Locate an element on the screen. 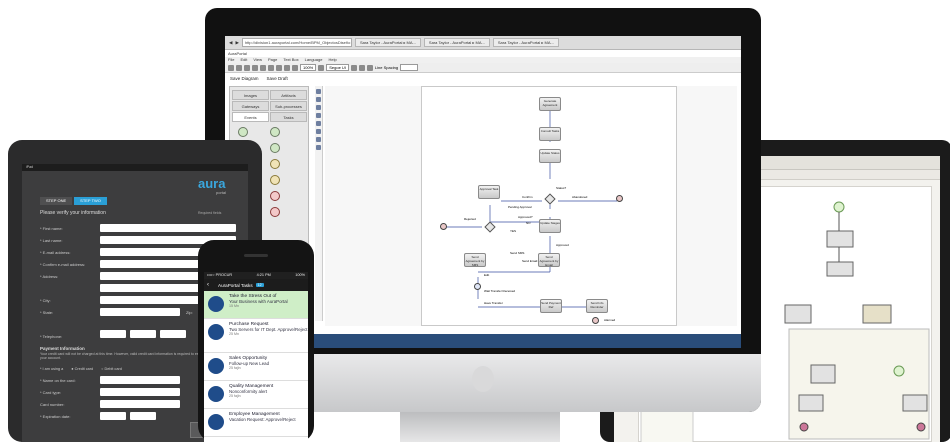 The image size is (950, 442). phone-number-field is located at coordinates (173, 334).